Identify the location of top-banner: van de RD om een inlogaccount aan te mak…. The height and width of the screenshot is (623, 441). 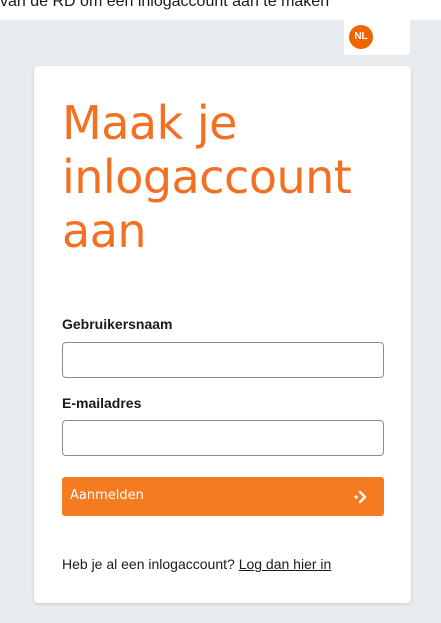
(220, 10).